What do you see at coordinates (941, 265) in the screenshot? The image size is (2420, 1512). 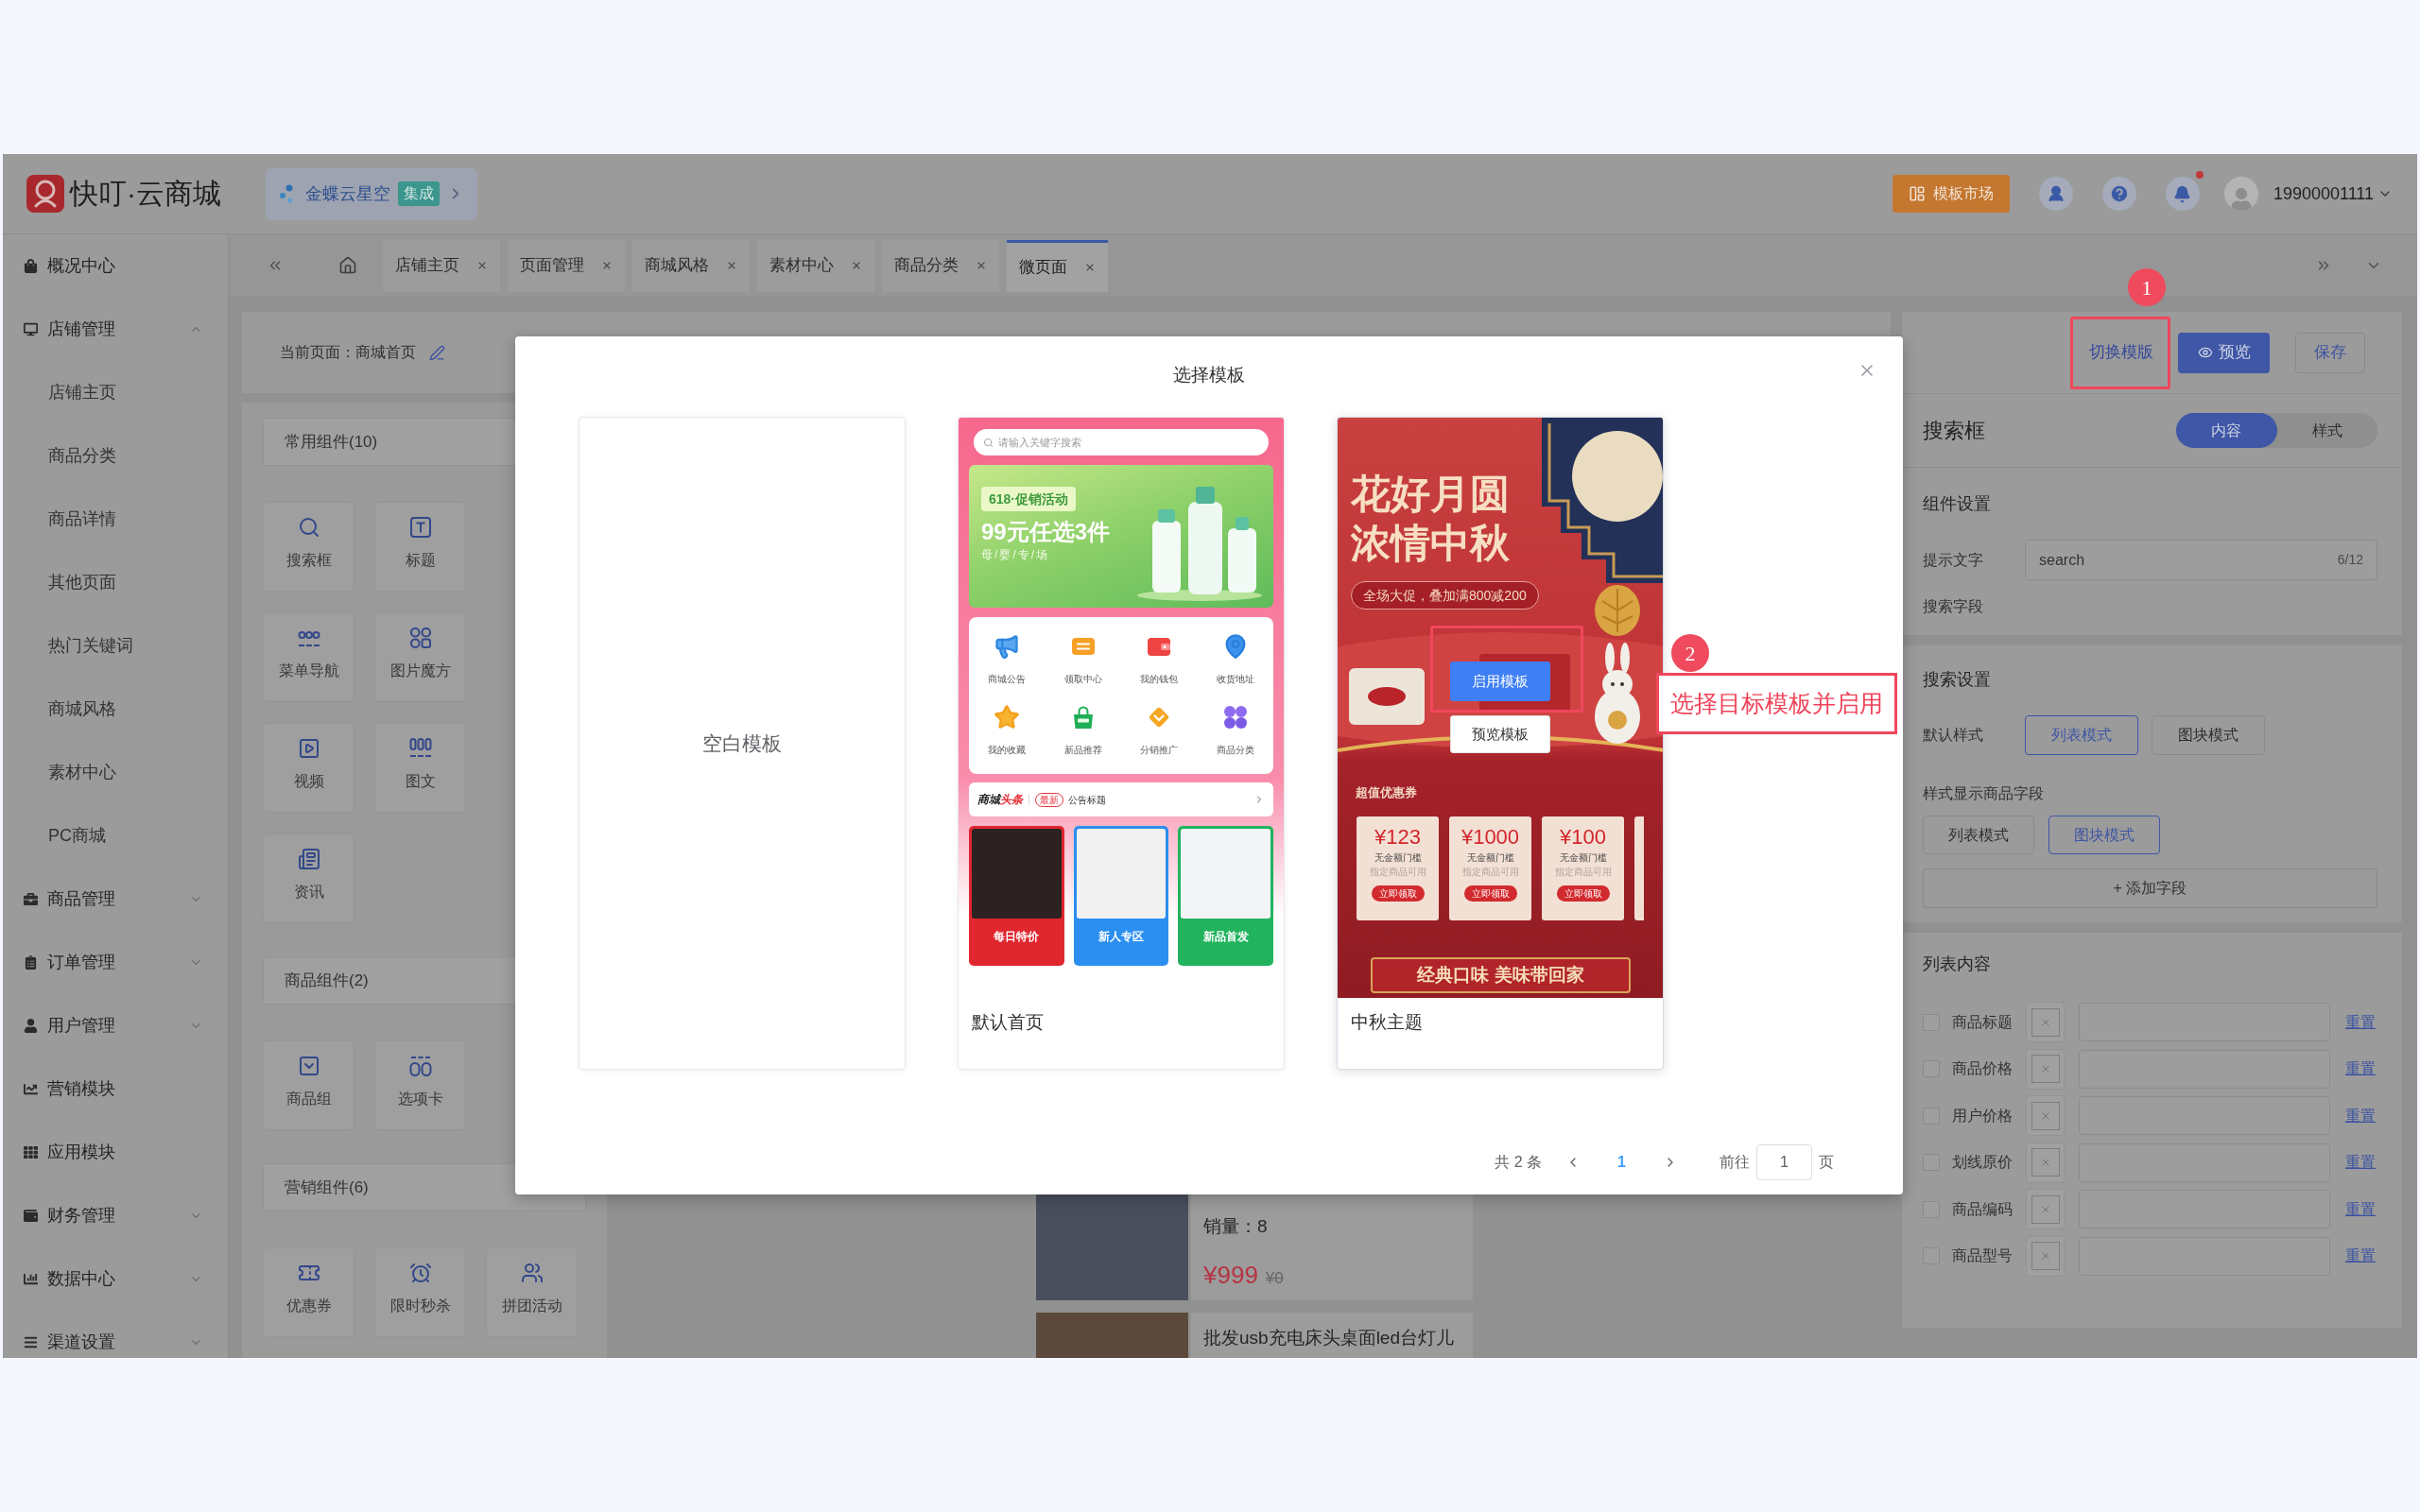 I see `page-tab: 商品分类` at bounding box center [941, 265].